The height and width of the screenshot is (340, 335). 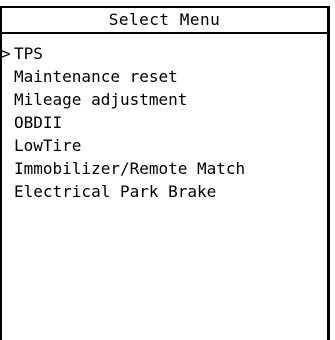 I want to click on menu-item-label: Maintenance reset, so click(x=96, y=76).